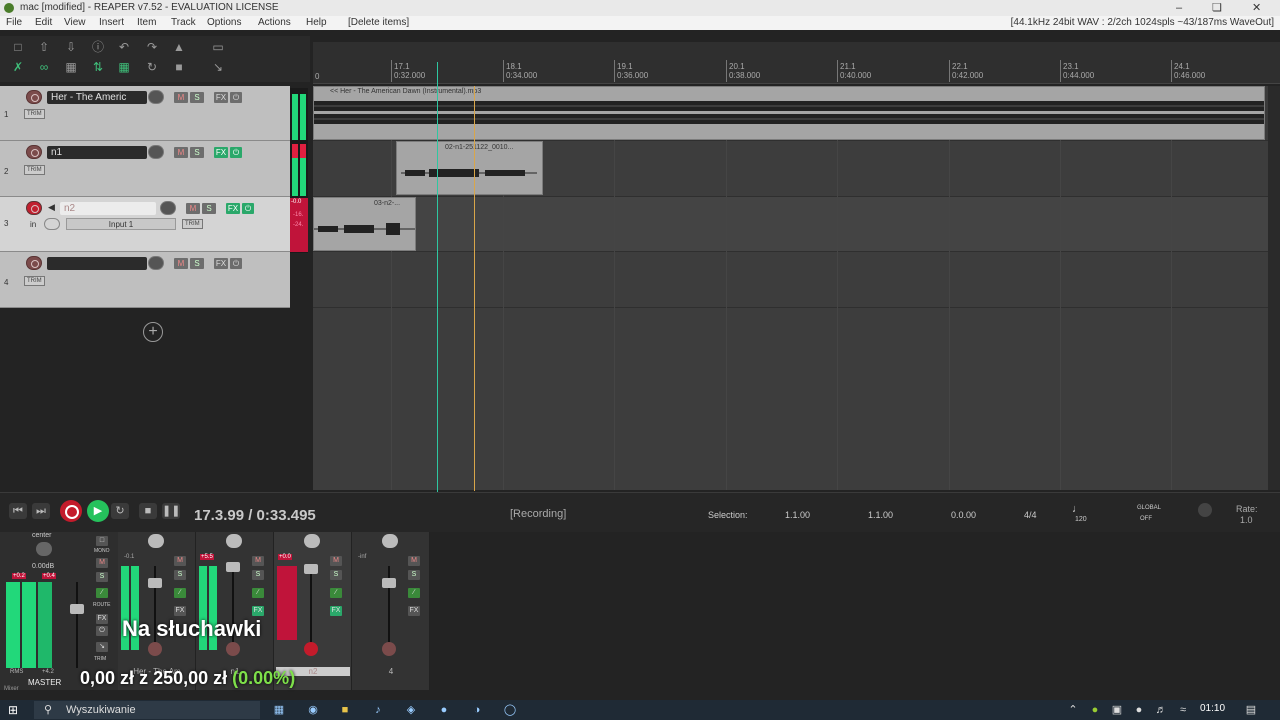 This screenshot has height=720, width=1280. What do you see at coordinates (444, 710) in the screenshot?
I see `discord-icon: ●` at bounding box center [444, 710].